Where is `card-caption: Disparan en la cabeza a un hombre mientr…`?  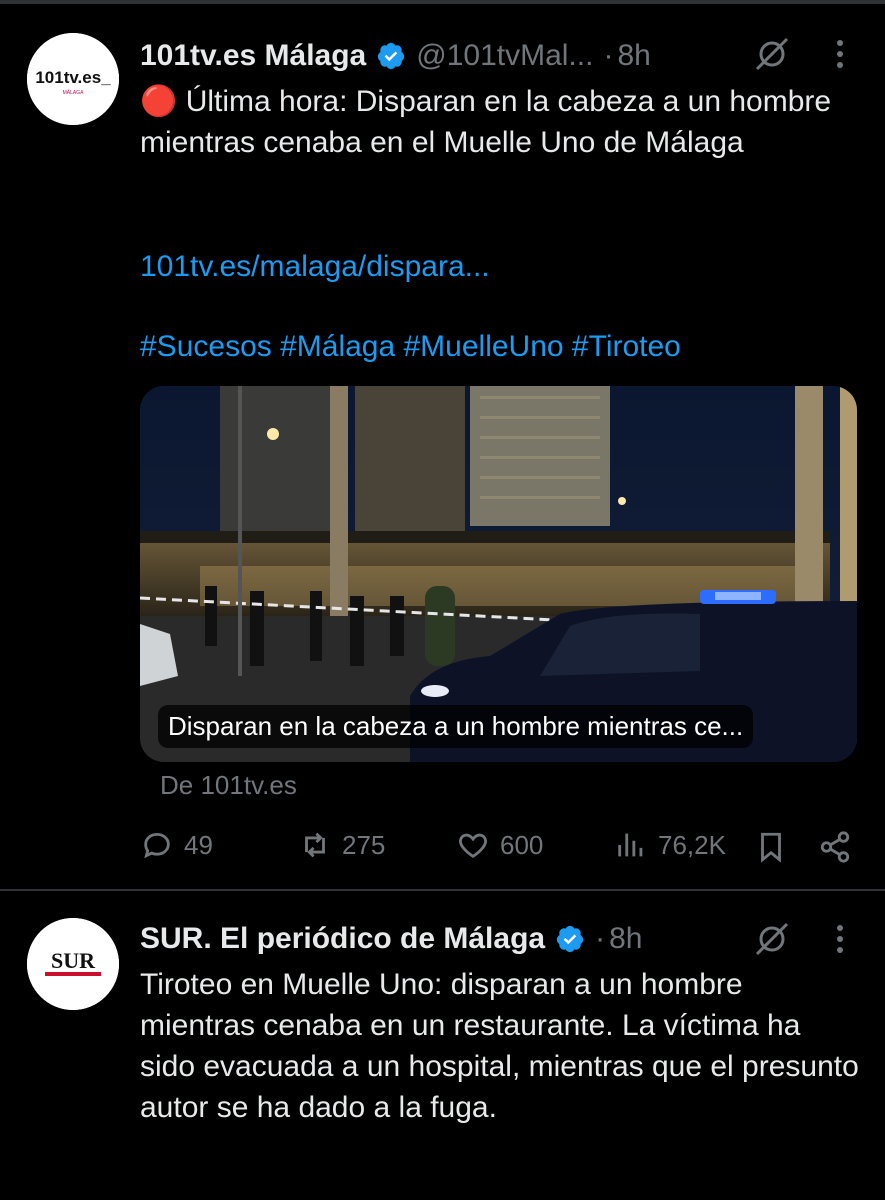
card-caption: Disparan en la cabeza a un hombre mientr… is located at coordinates (456, 726).